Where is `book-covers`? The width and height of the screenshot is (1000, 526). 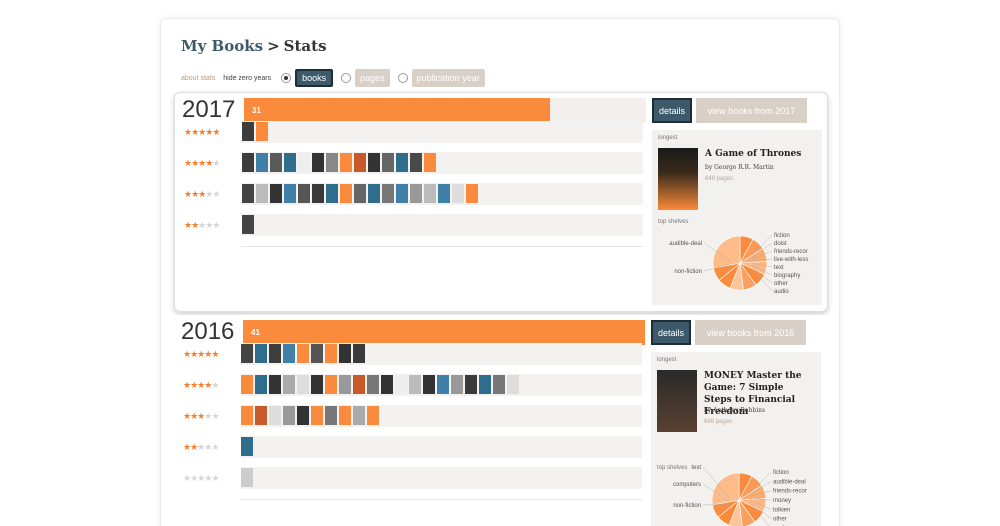 book-covers is located at coordinates (247, 446).